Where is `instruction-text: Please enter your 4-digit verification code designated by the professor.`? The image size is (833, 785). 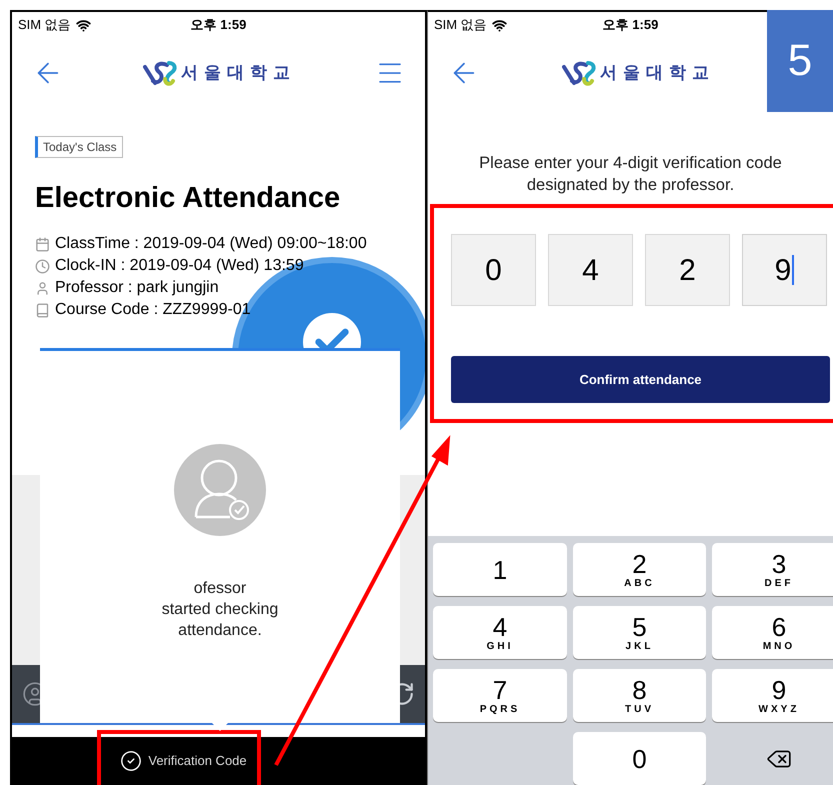 instruction-text: Please enter your 4-digit verification code designated by the professor. is located at coordinates (630, 174).